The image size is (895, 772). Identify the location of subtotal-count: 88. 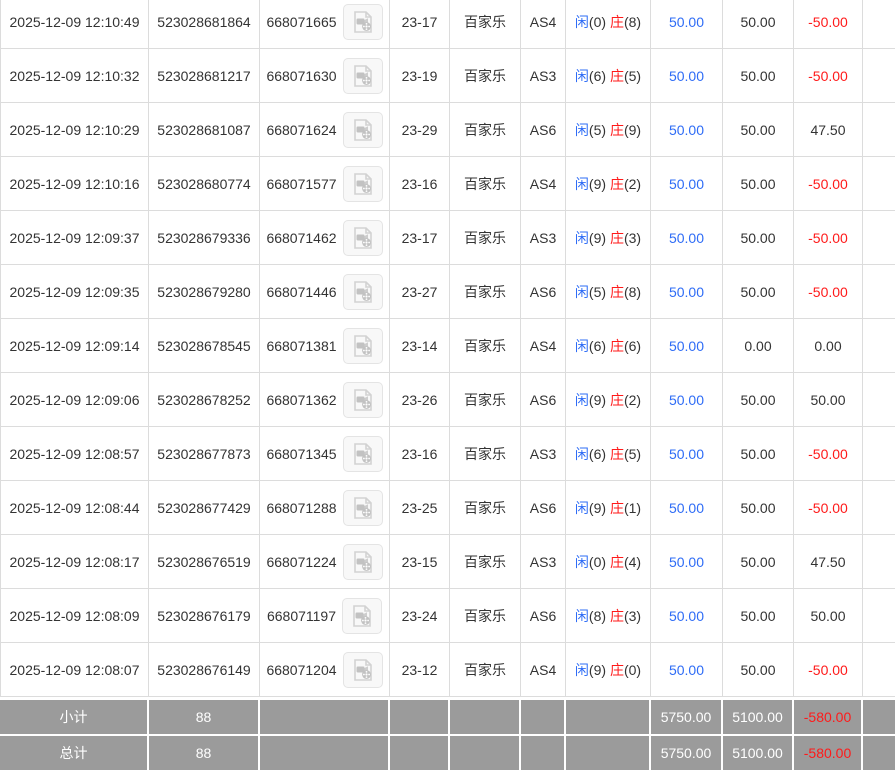
(203, 717).